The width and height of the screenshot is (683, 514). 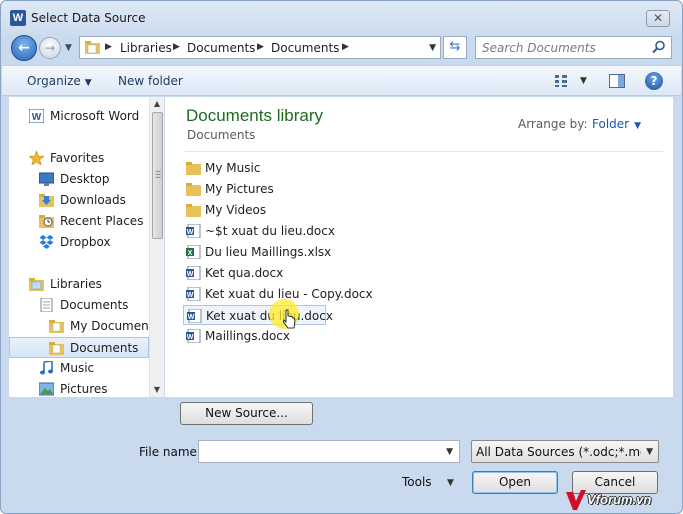 What do you see at coordinates (94, 305) in the screenshot?
I see `sidebar-item-label: Documents` at bounding box center [94, 305].